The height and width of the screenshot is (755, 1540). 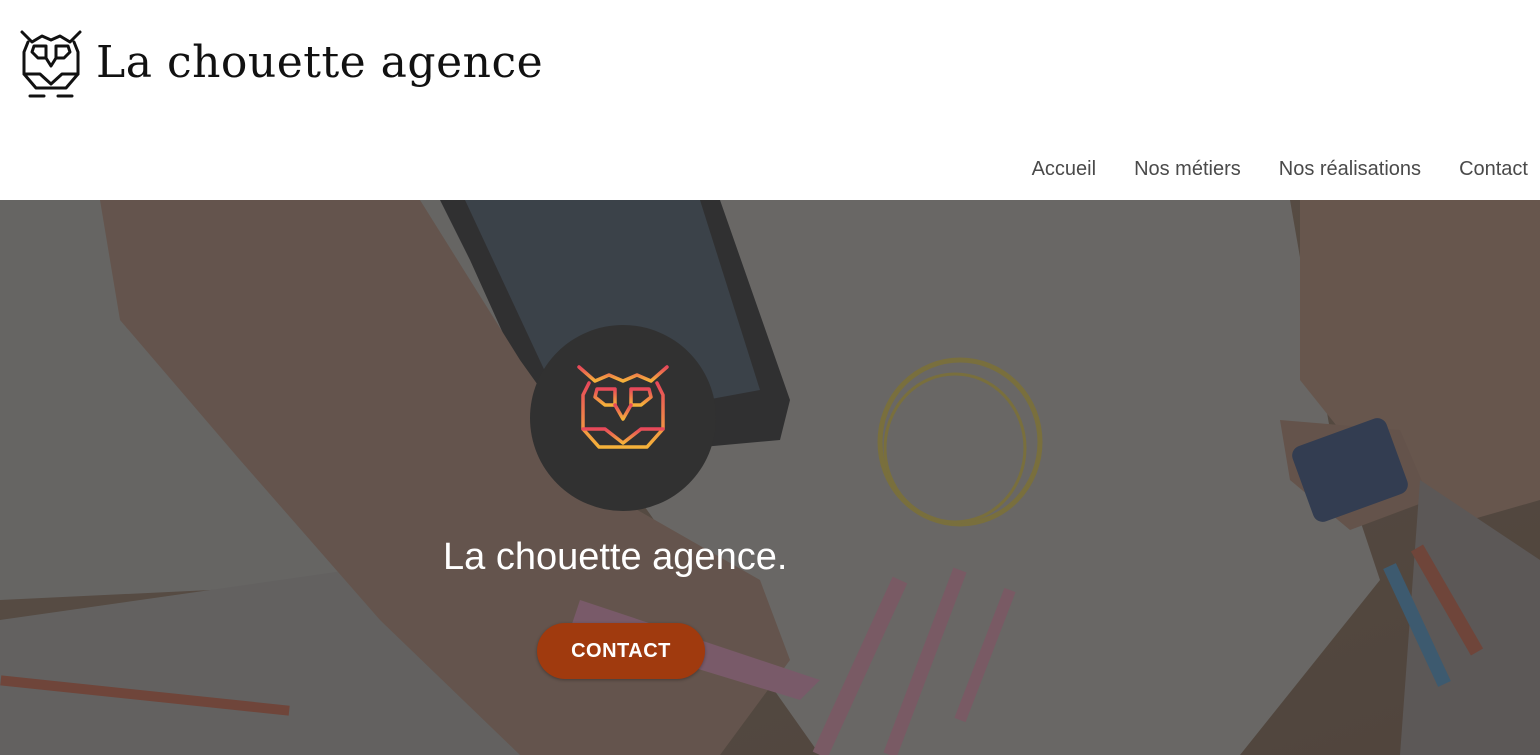 I want to click on nav-item-contact: Contact, so click(x=1493, y=169).